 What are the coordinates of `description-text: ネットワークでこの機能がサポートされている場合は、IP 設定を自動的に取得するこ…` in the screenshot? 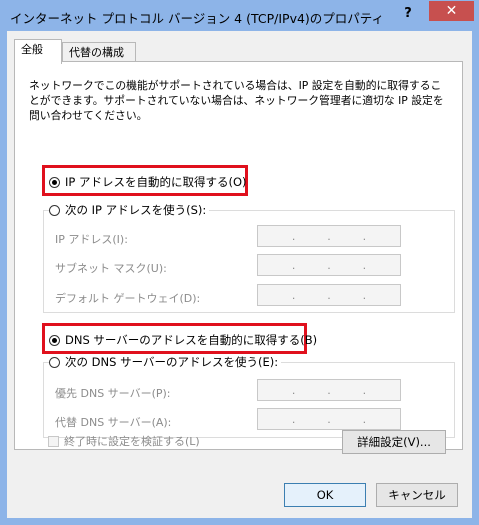 It's located at (236, 100).